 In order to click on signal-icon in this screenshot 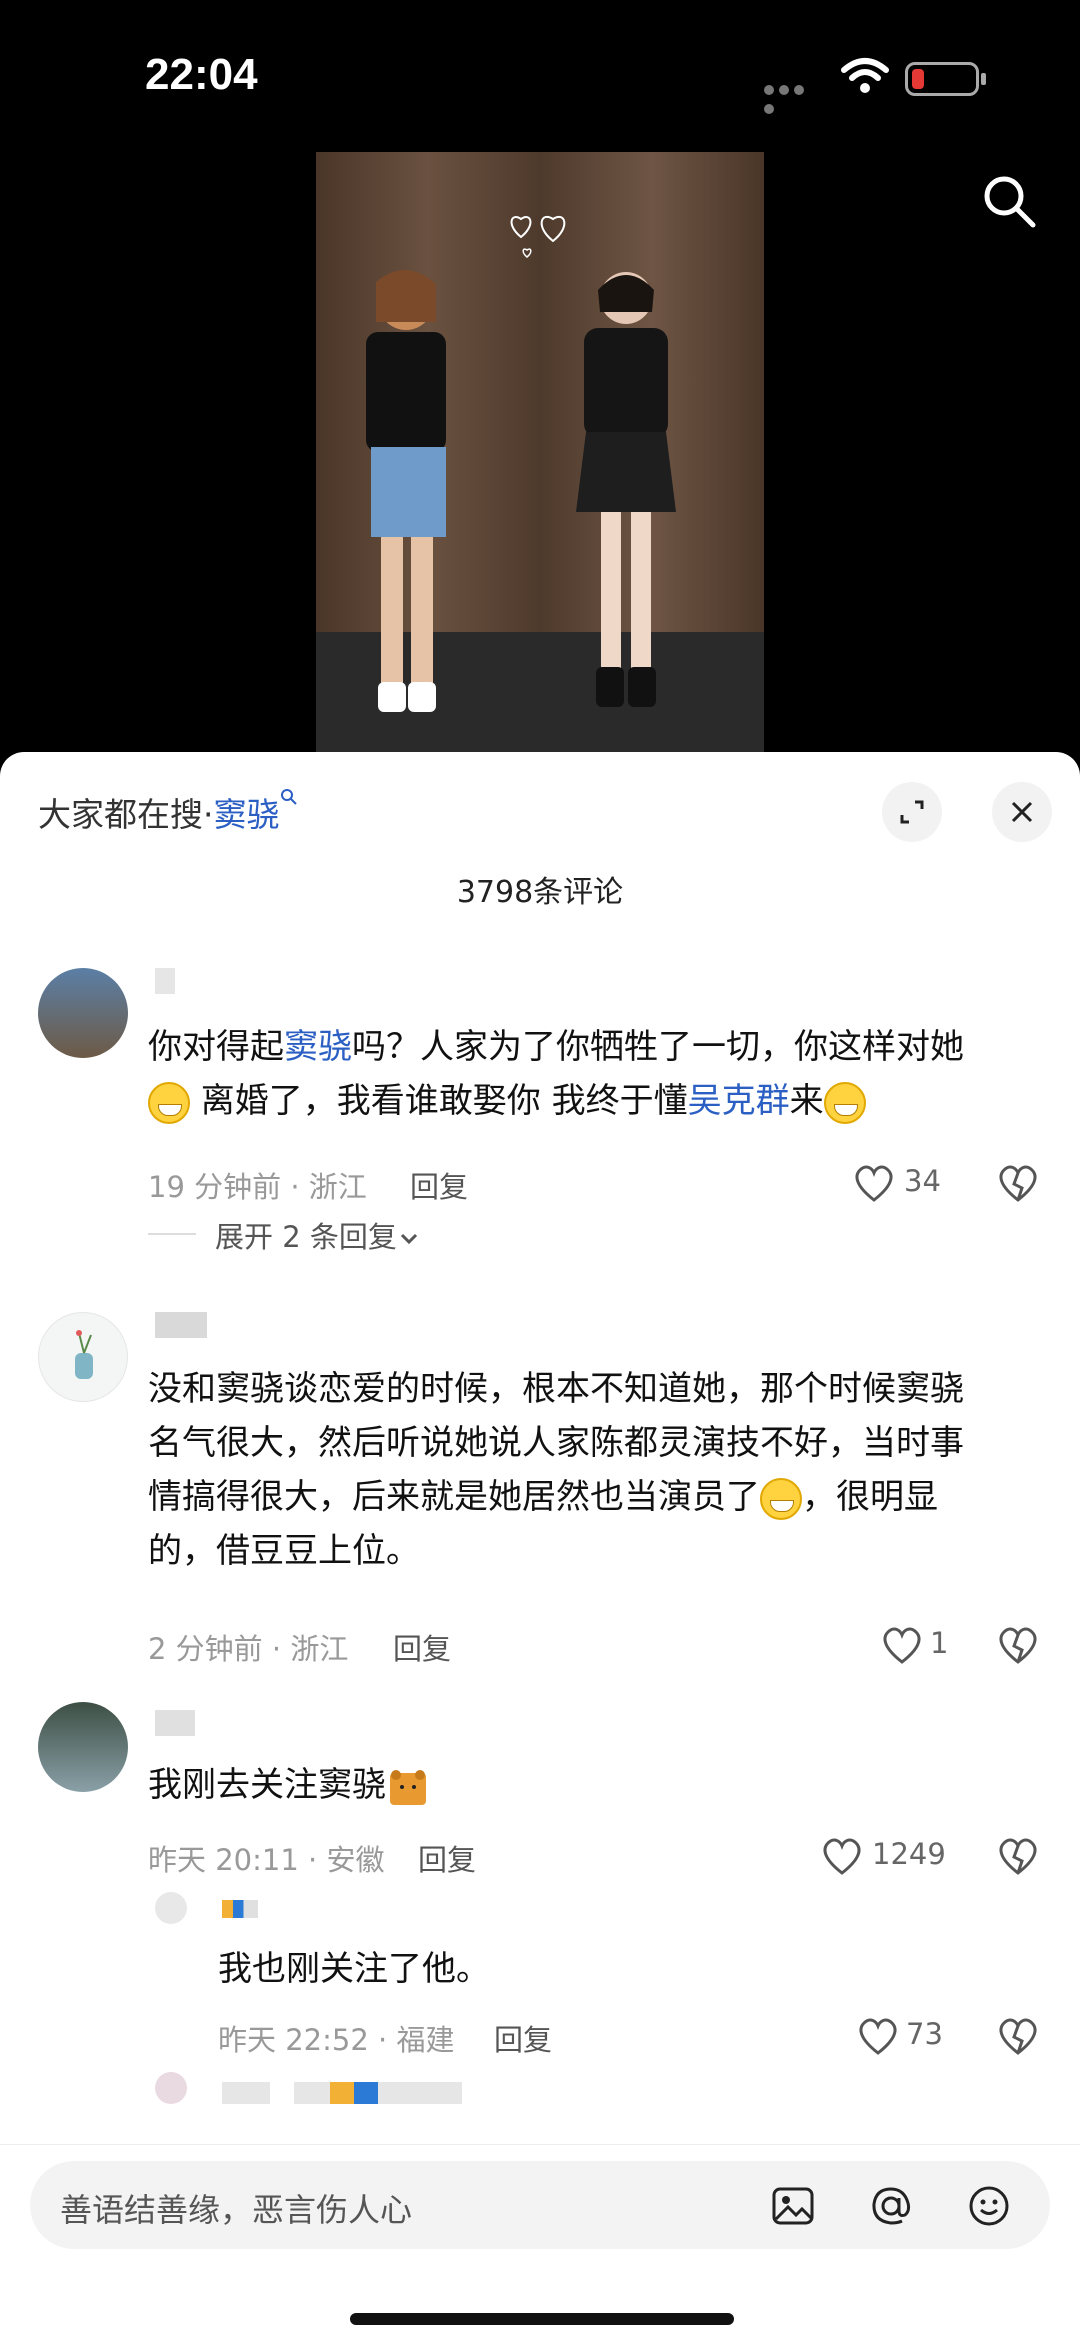, I will do `click(793, 97)`.